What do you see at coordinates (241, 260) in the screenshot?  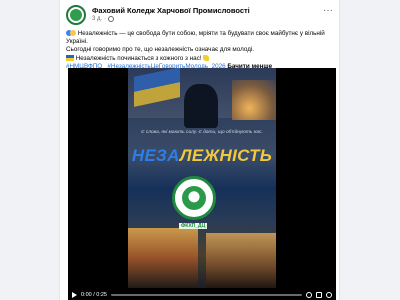 I see `poster-sunset-right` at bounding box center [241, 260].